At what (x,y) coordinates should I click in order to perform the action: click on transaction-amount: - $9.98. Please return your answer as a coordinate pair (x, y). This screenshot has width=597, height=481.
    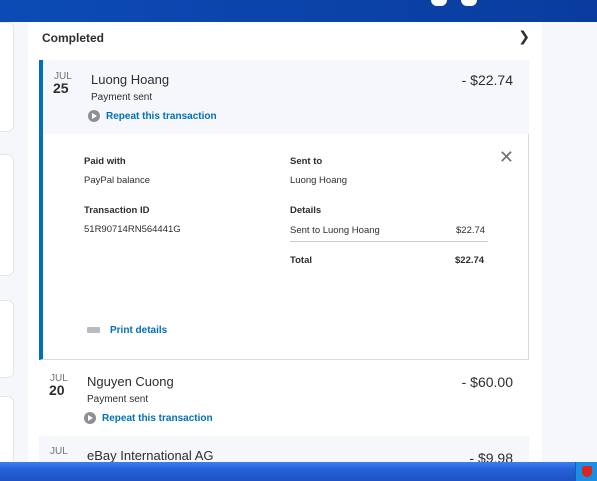
    Looking at the image, I should click on (491, 456).